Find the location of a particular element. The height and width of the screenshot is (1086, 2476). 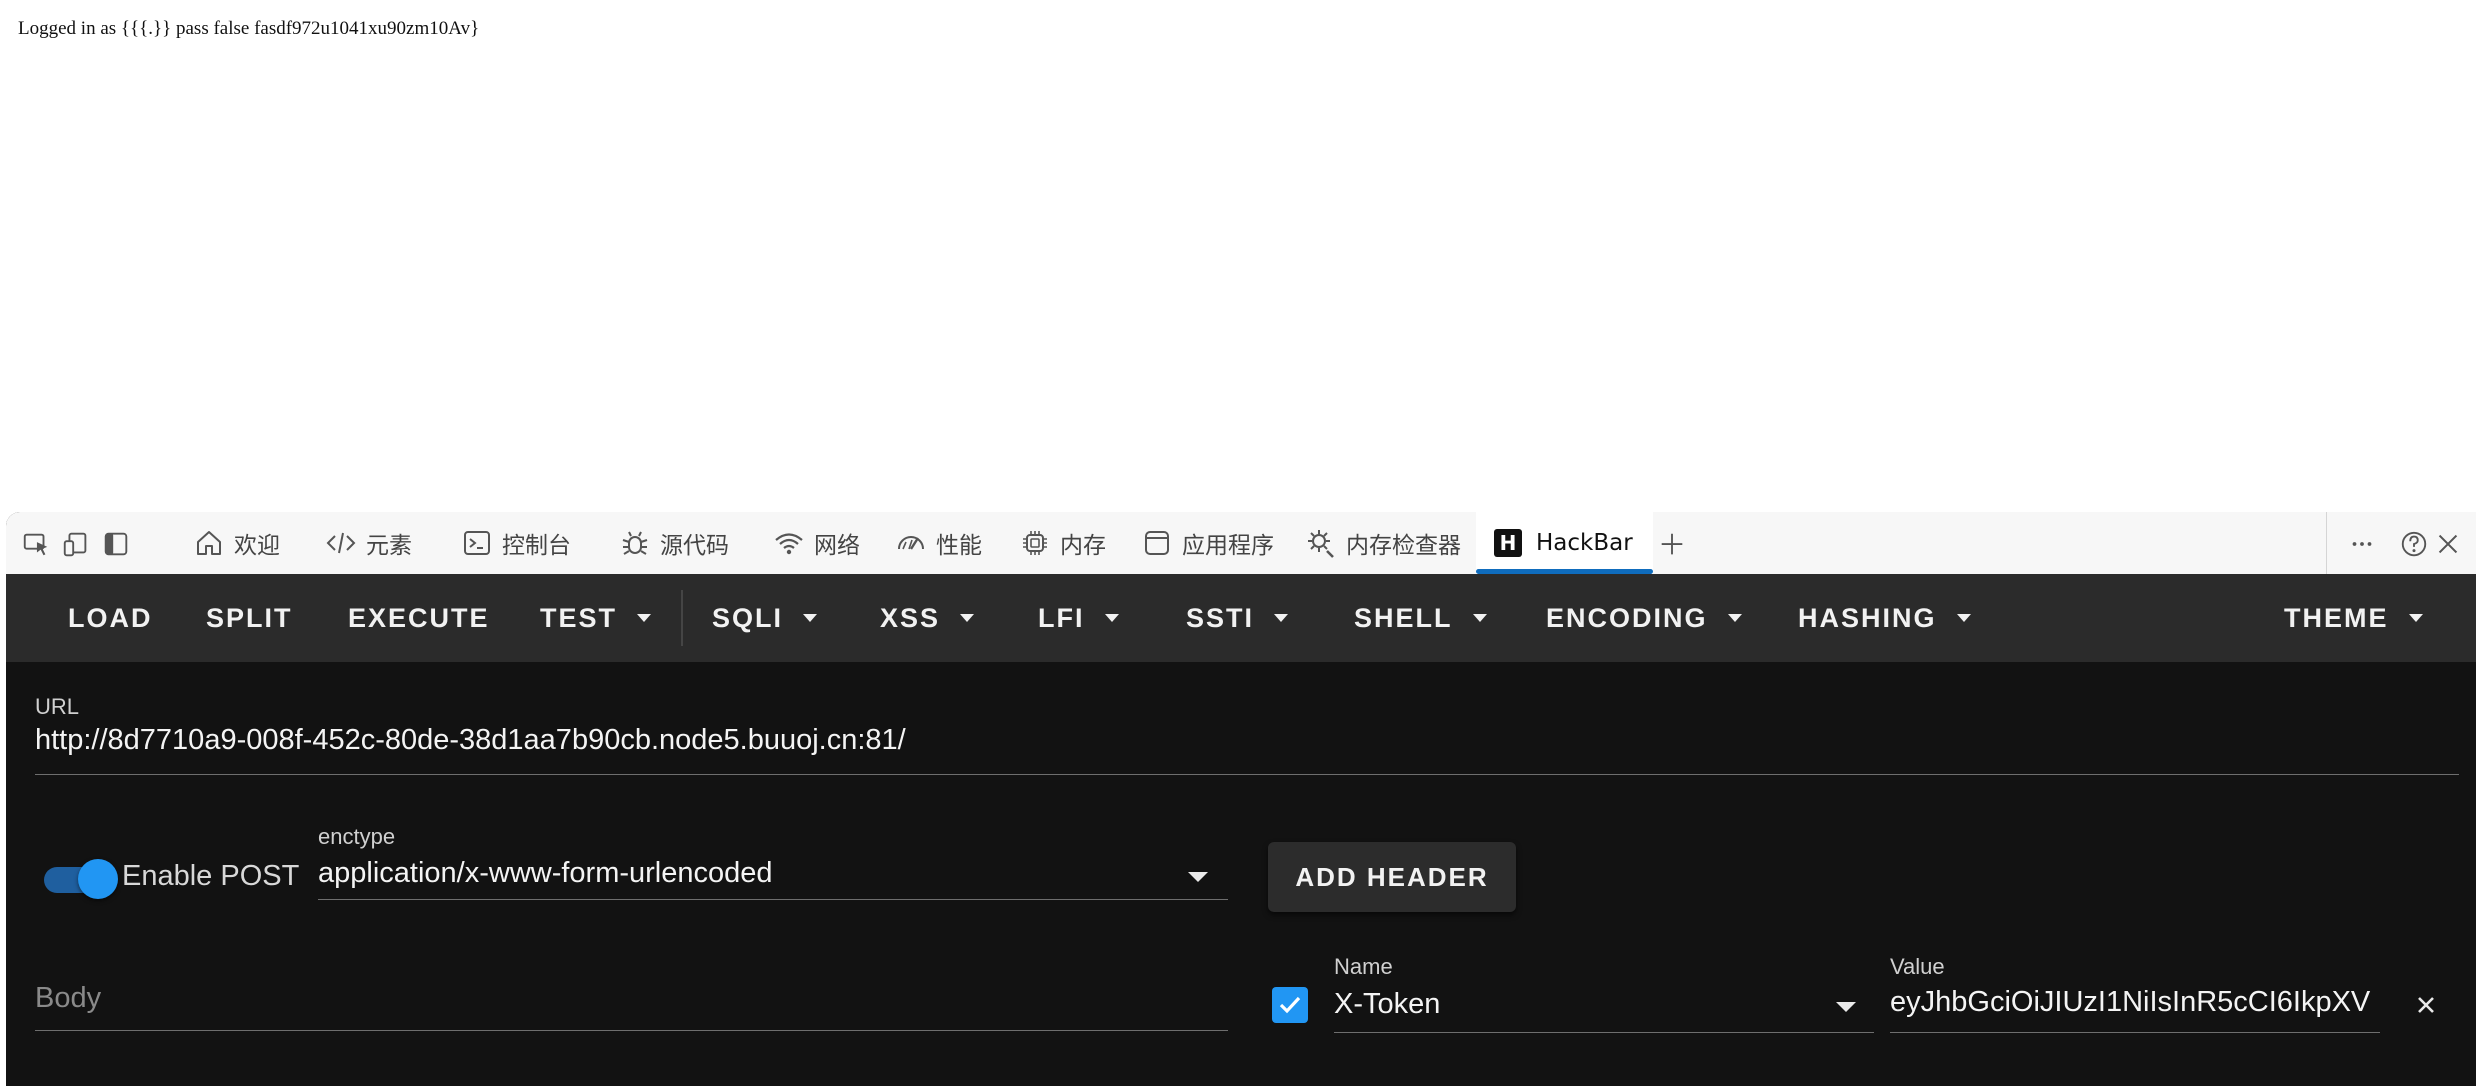

header-name-input: X-Token is located at coordinates (1574, 1004).